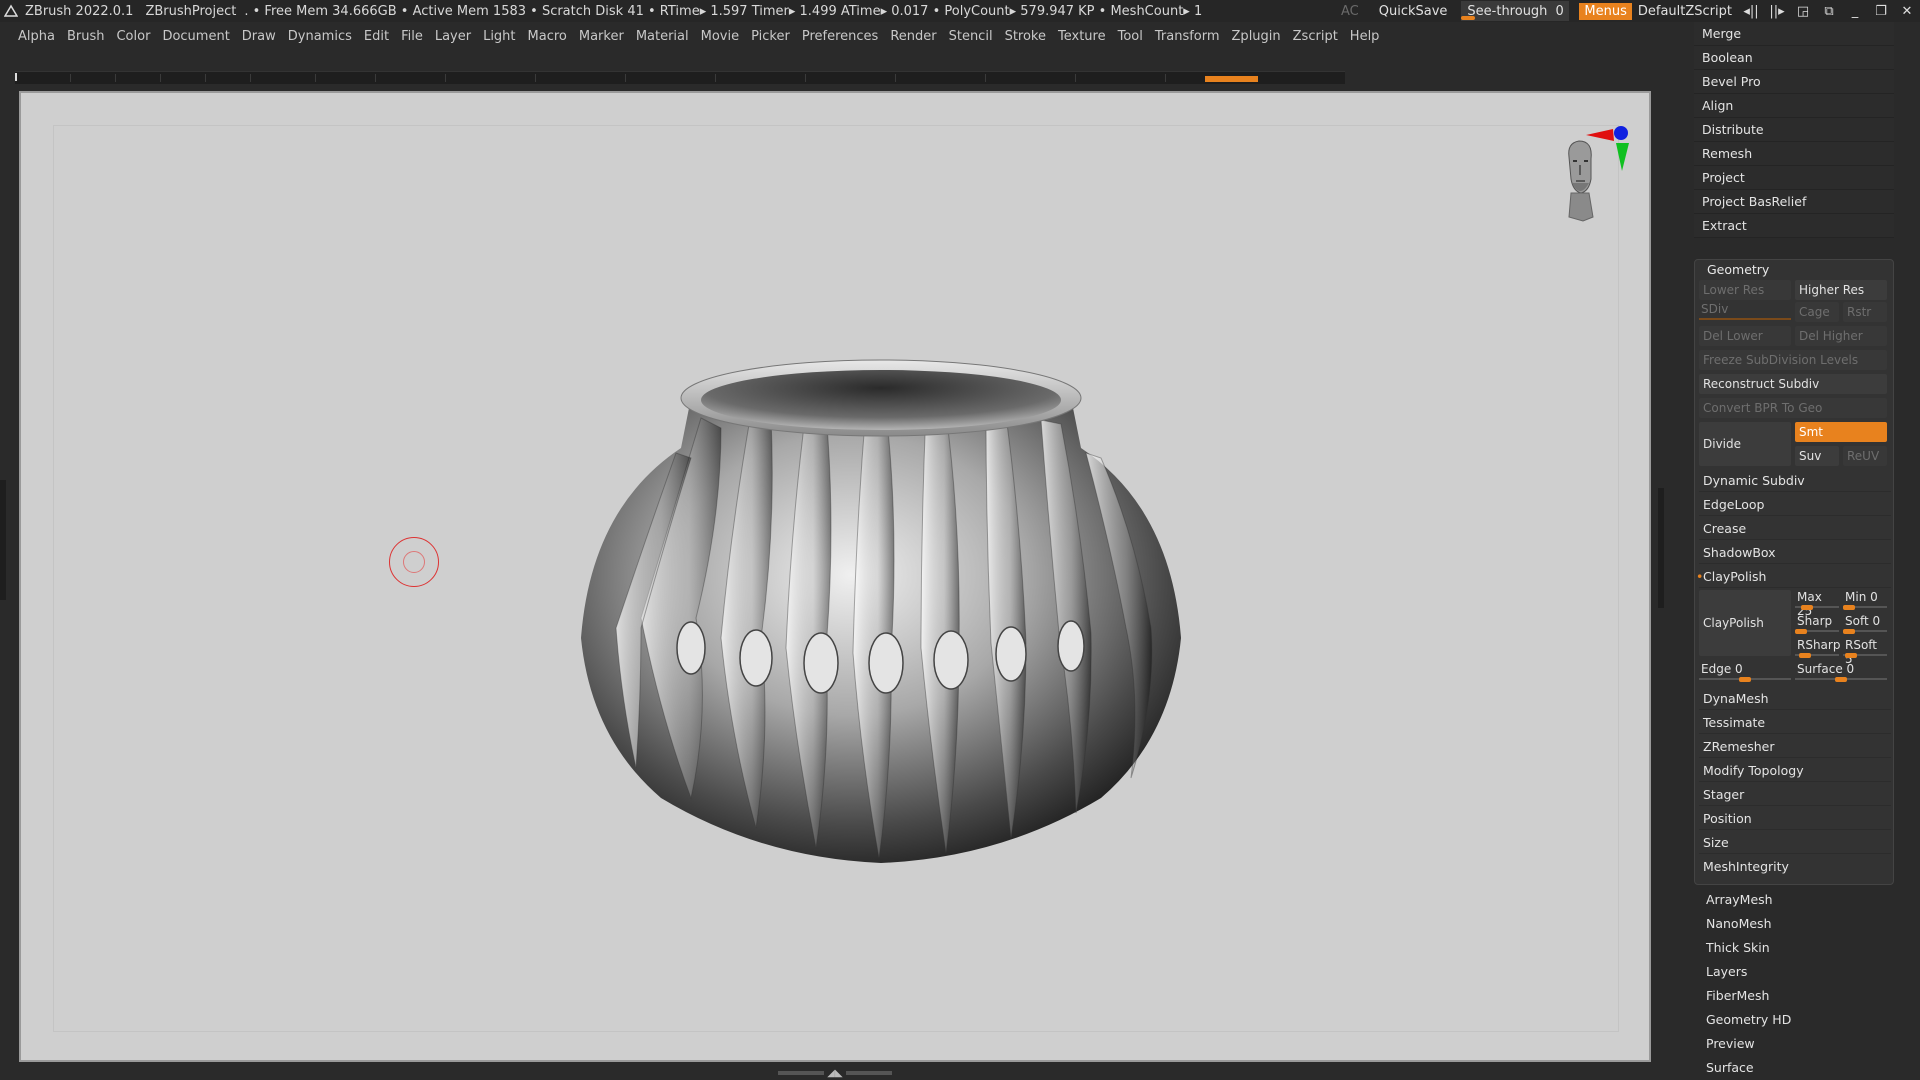  What do you see at coordinates (1865, 652) in the screenshot?
I see `rsoft-slider: RSoft 5` at bounding box center [1865, 652].